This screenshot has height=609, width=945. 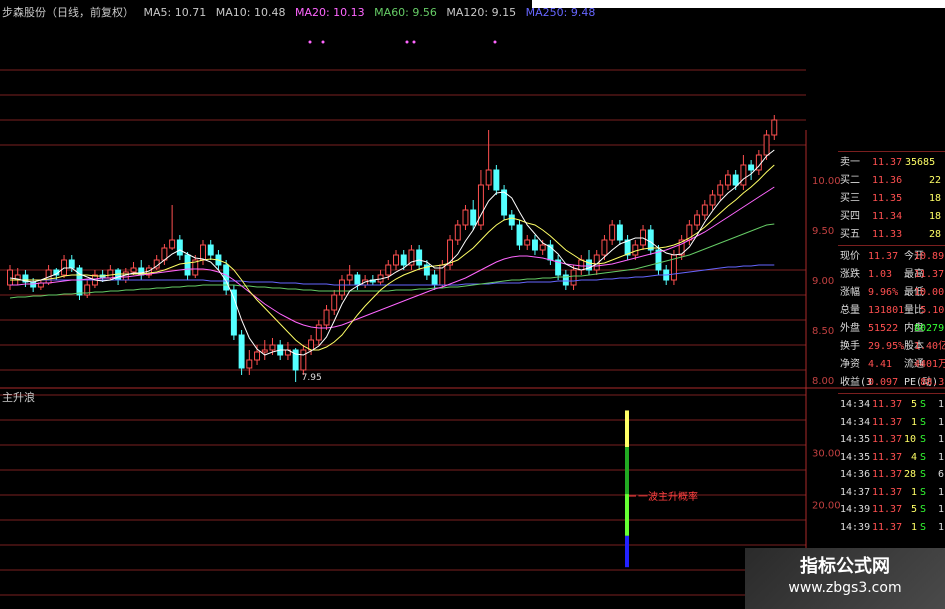 I want to click on tick-volume: 1, so click(x=914, y=527).